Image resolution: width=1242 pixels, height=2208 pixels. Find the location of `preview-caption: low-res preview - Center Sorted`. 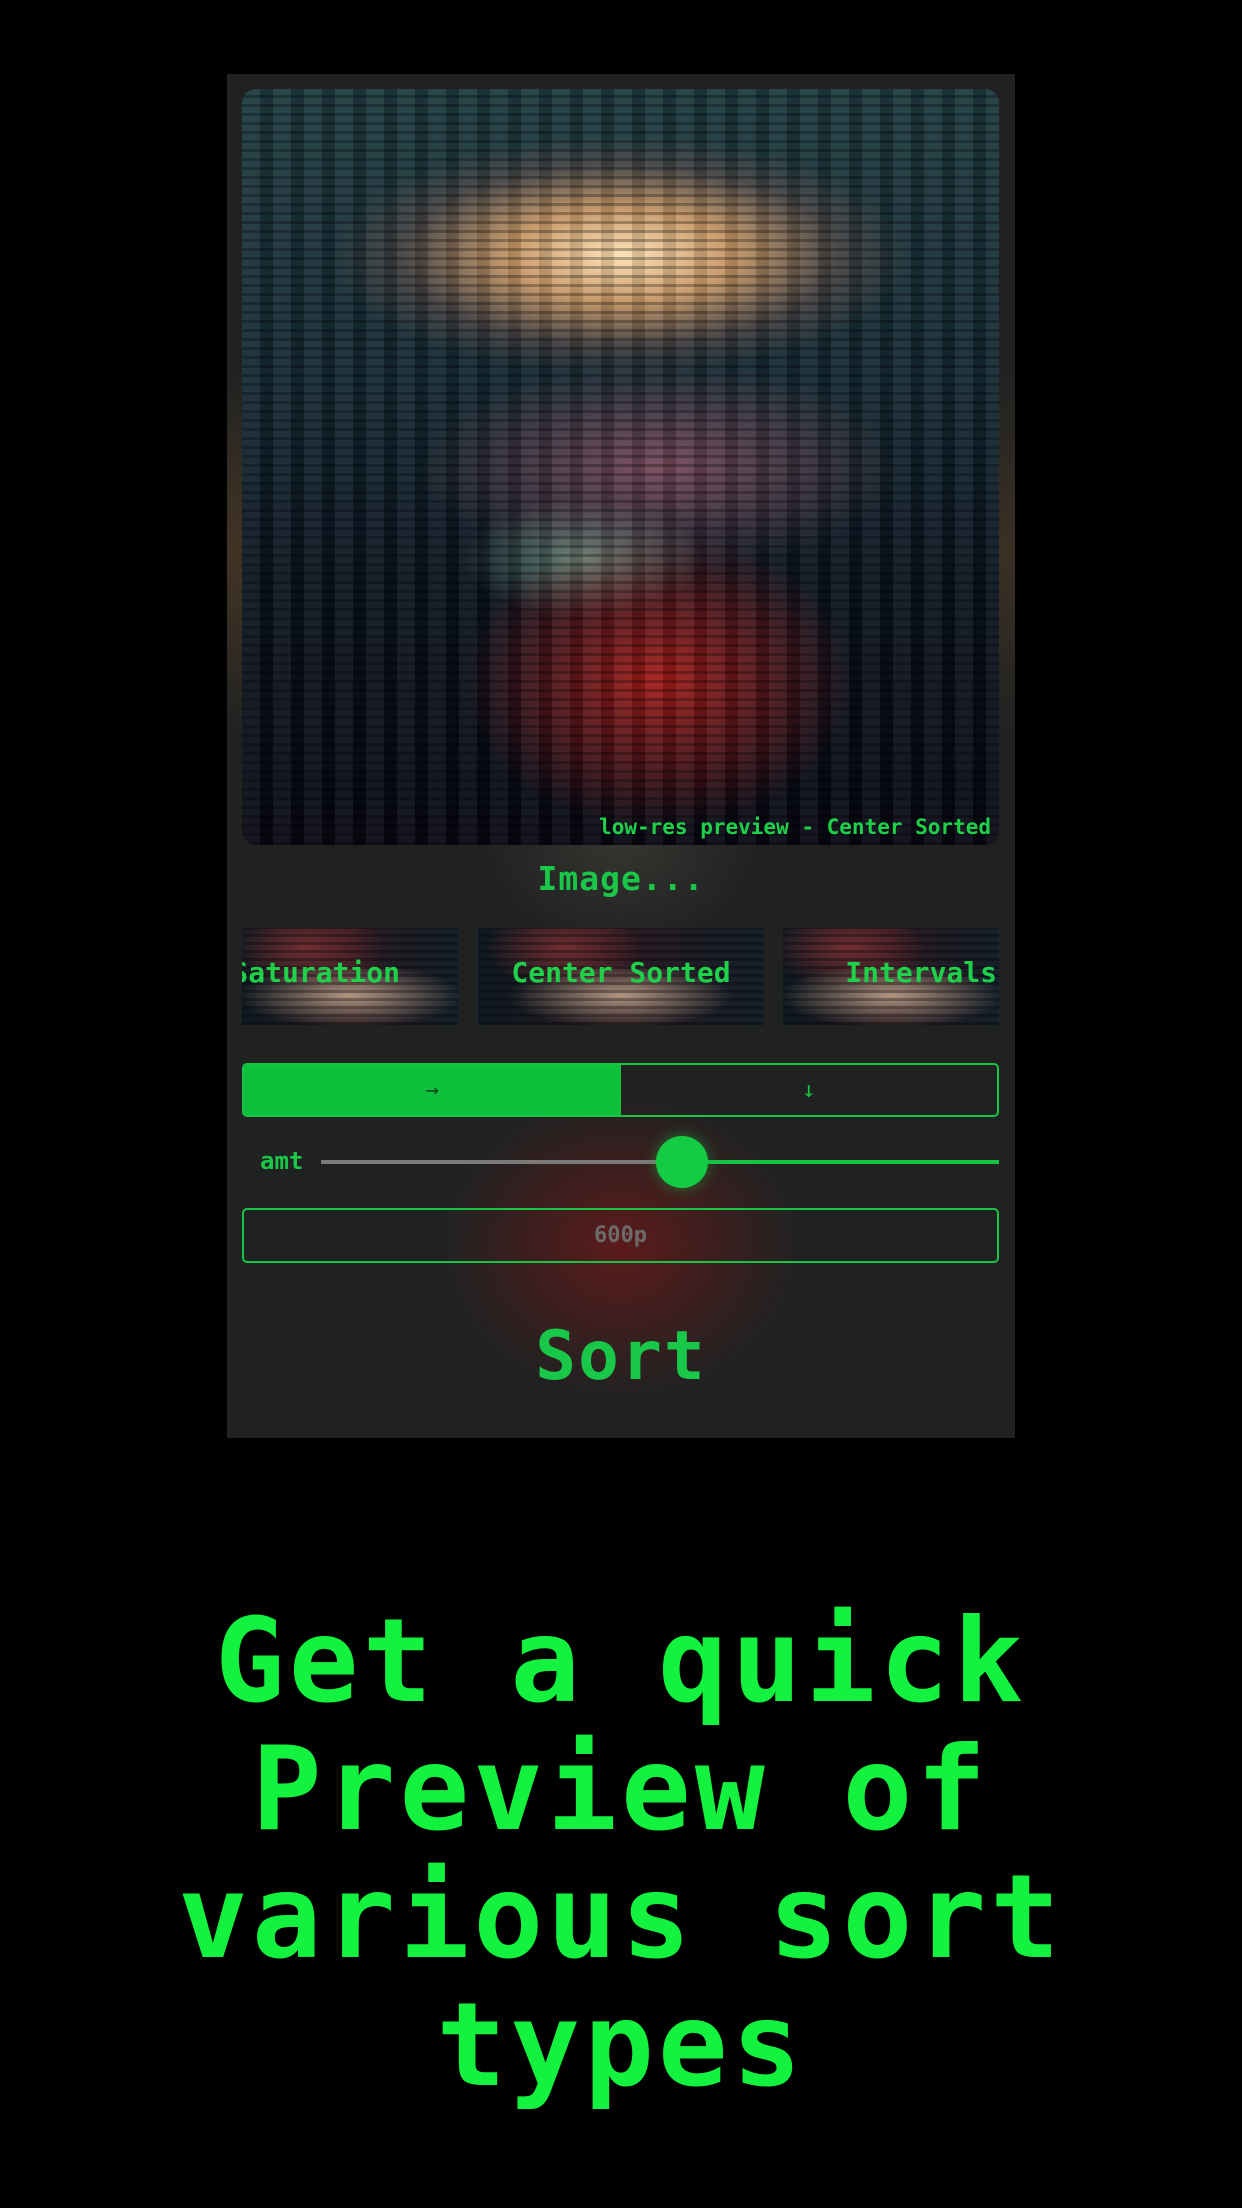

preview-caption: low-res preview - Center Sorted is located at coordinates (795, 827).